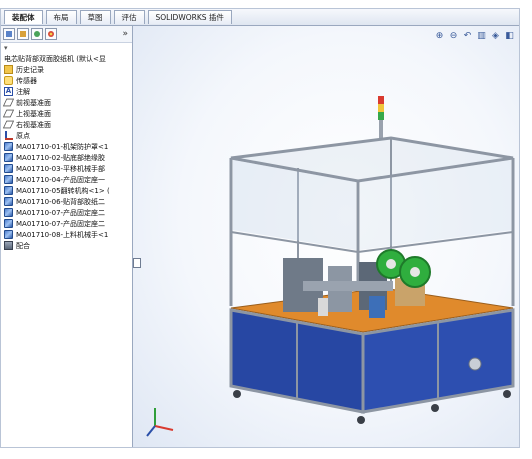  Describe the element at coordinates (30, 69) in the screenshot. I see `tree-item-label: 历史记录` at that location.